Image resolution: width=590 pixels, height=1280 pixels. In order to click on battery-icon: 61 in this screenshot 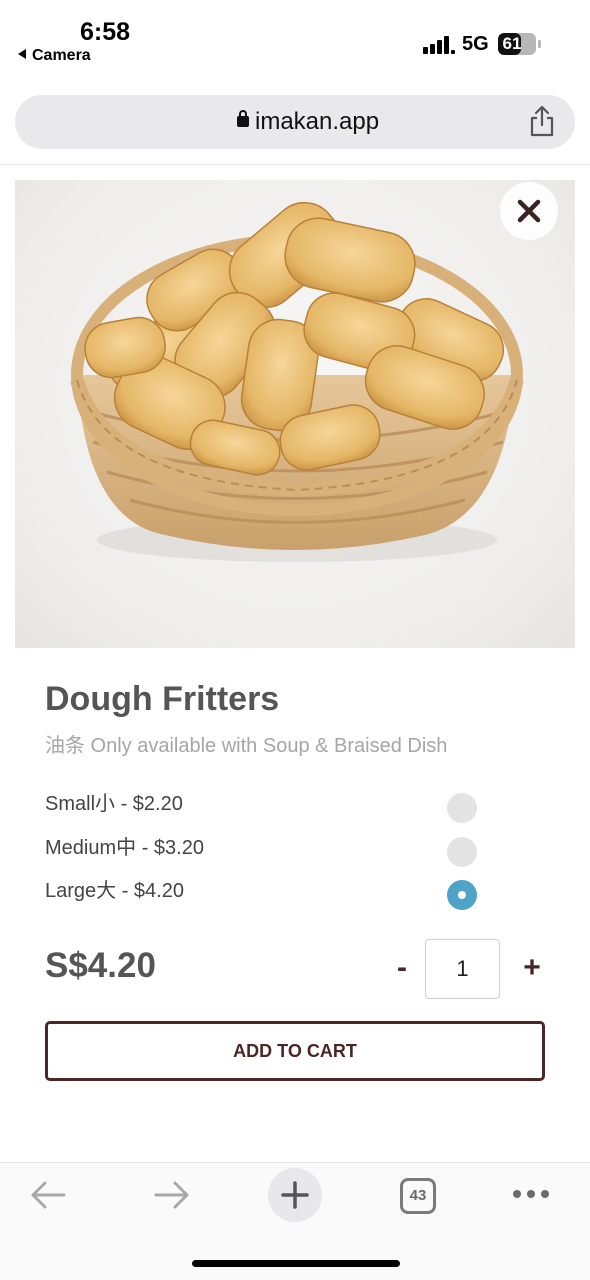, I will do `click(517, 44)`.